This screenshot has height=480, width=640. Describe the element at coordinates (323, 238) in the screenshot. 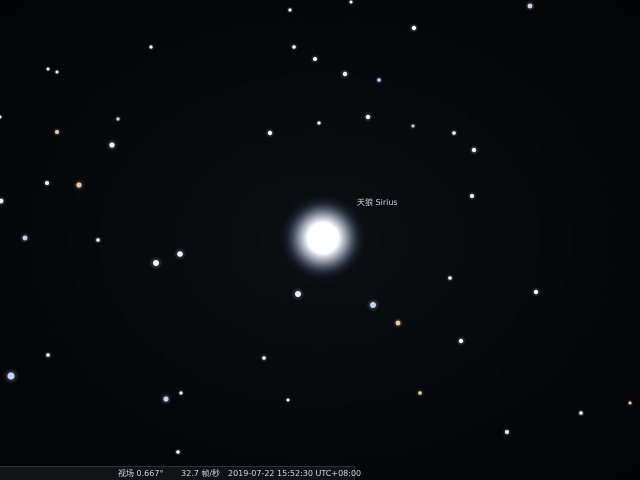

I see `sirius-star` at that location.